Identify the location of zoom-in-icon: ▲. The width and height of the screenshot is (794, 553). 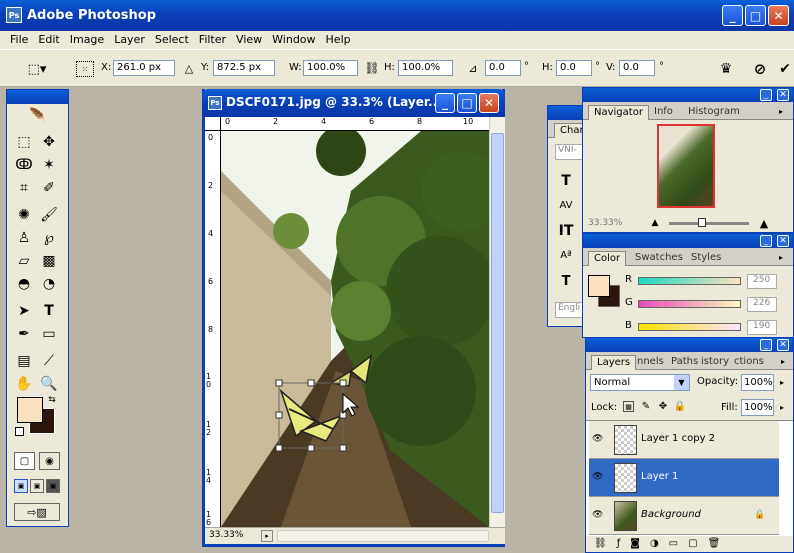
(764, 223).